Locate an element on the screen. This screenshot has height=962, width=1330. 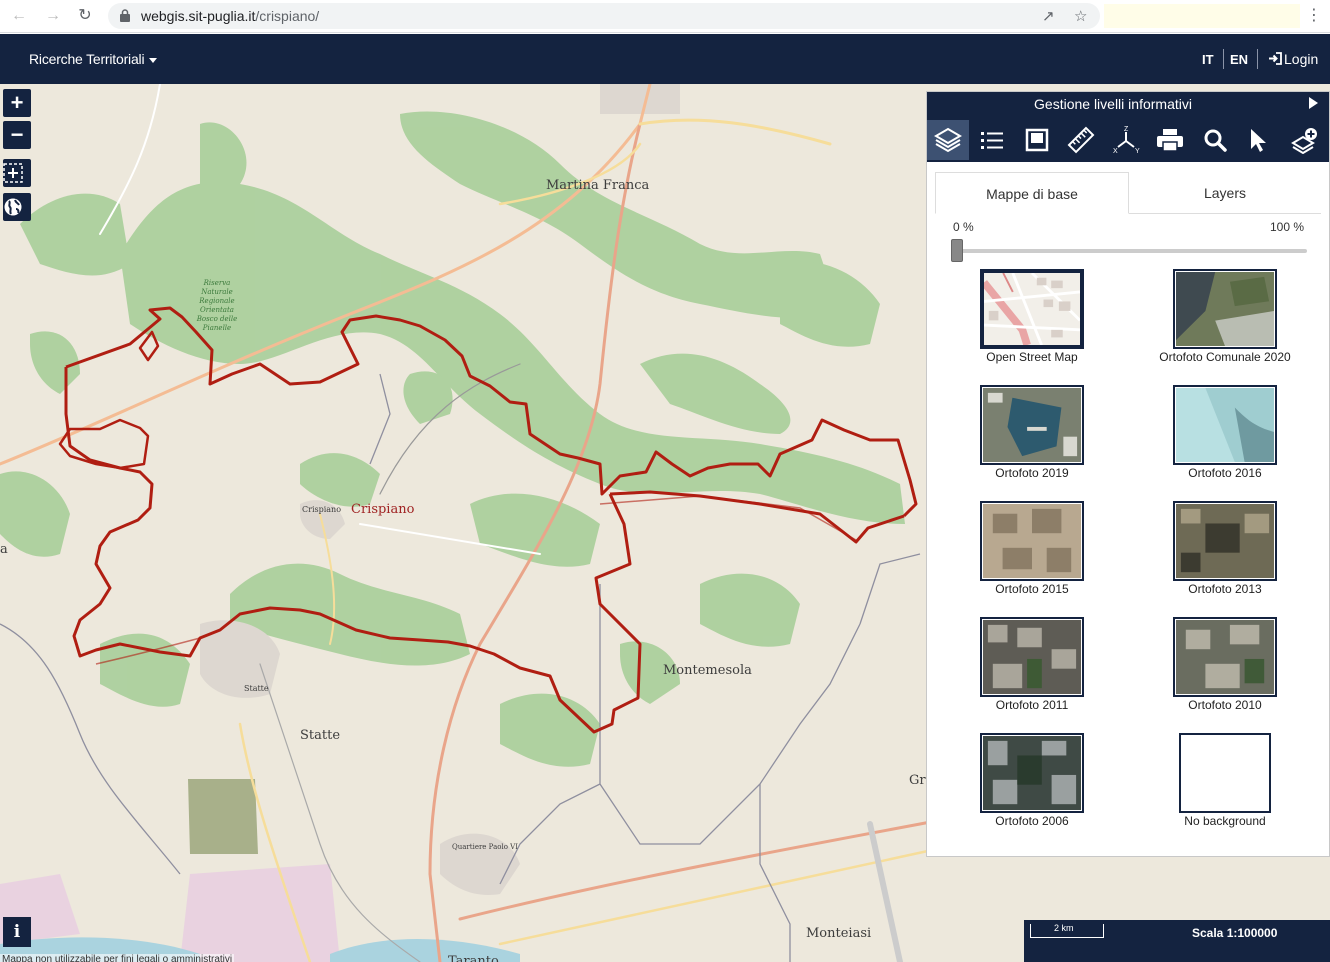
opacity-slider-handle is located at coordinates (957, 250).